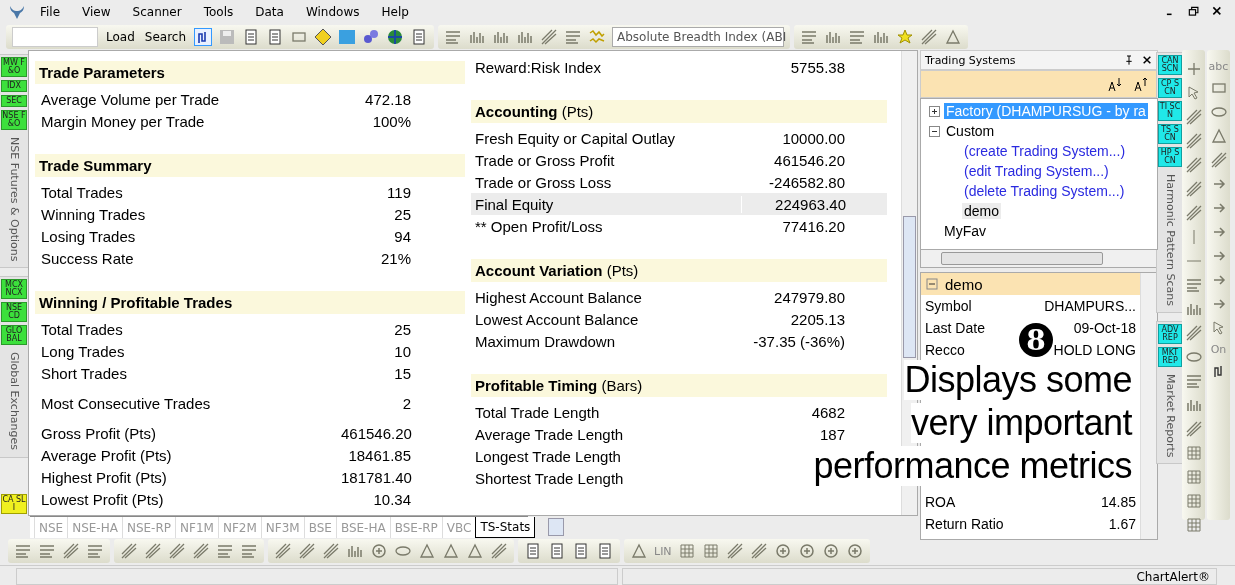 Image resolution: width=1235 pixels, height=585 pixels. Describe the element at coordinates (1218, 136) in the screenshot. I see `triangle-icon` at that location.